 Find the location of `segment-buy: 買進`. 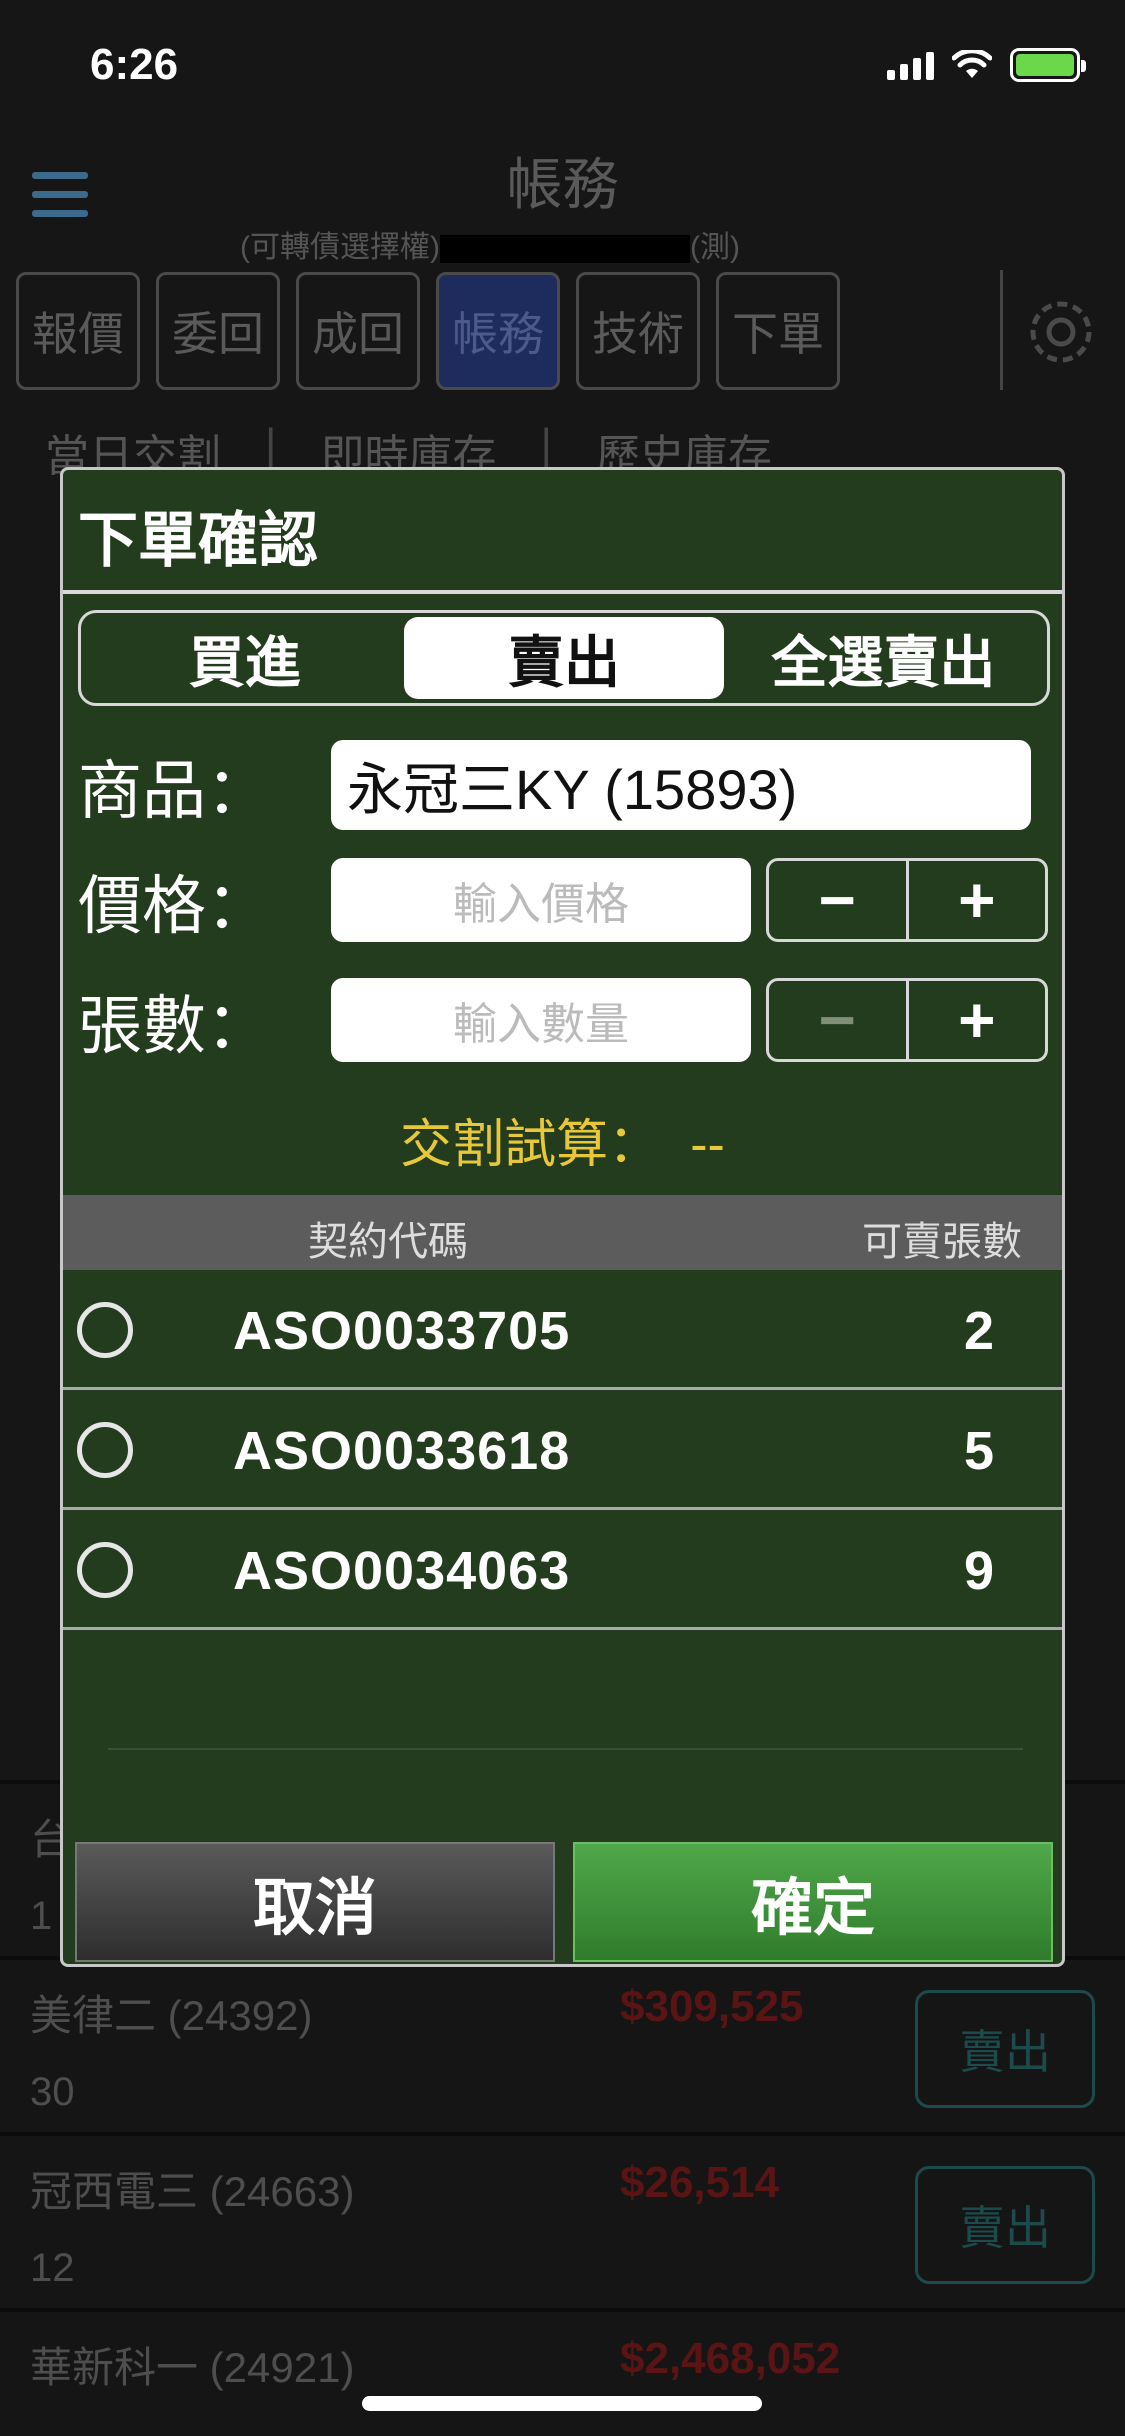

segment-buy: 買進 is located at coordinates (244, 658).